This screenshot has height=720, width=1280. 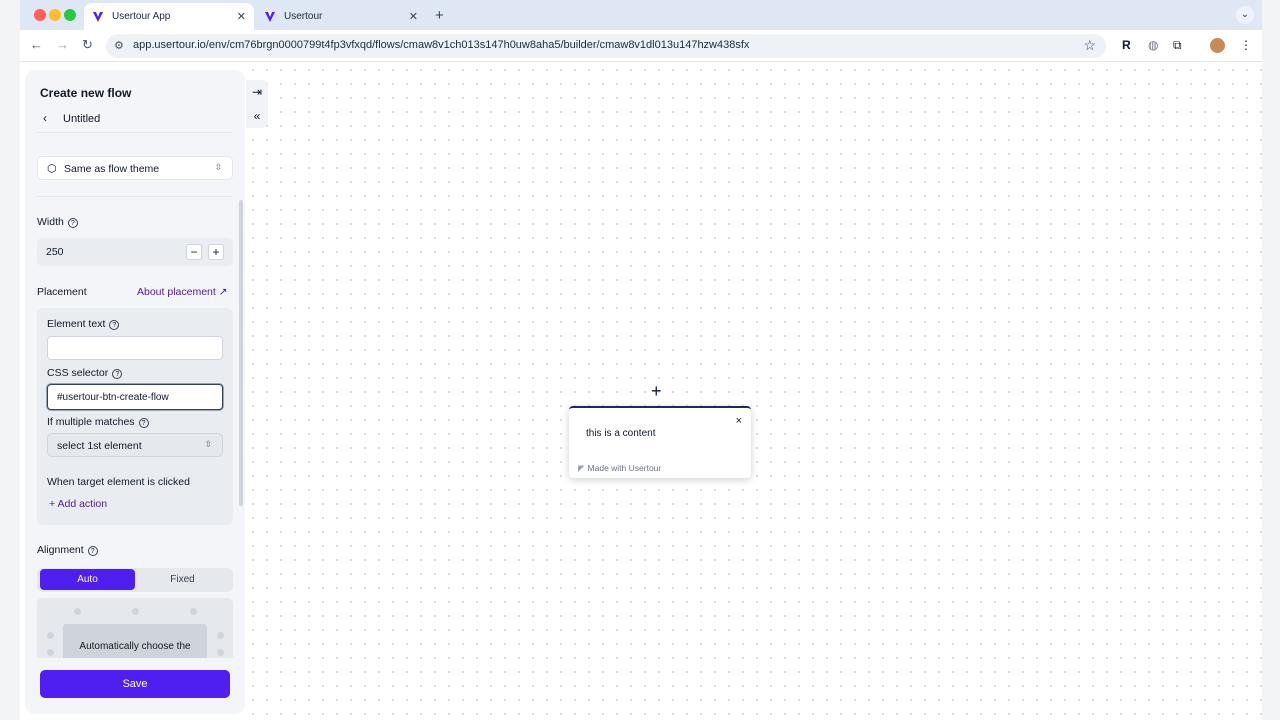 I want to click on add-action-link: + Add action, so click(x=78, y=504).